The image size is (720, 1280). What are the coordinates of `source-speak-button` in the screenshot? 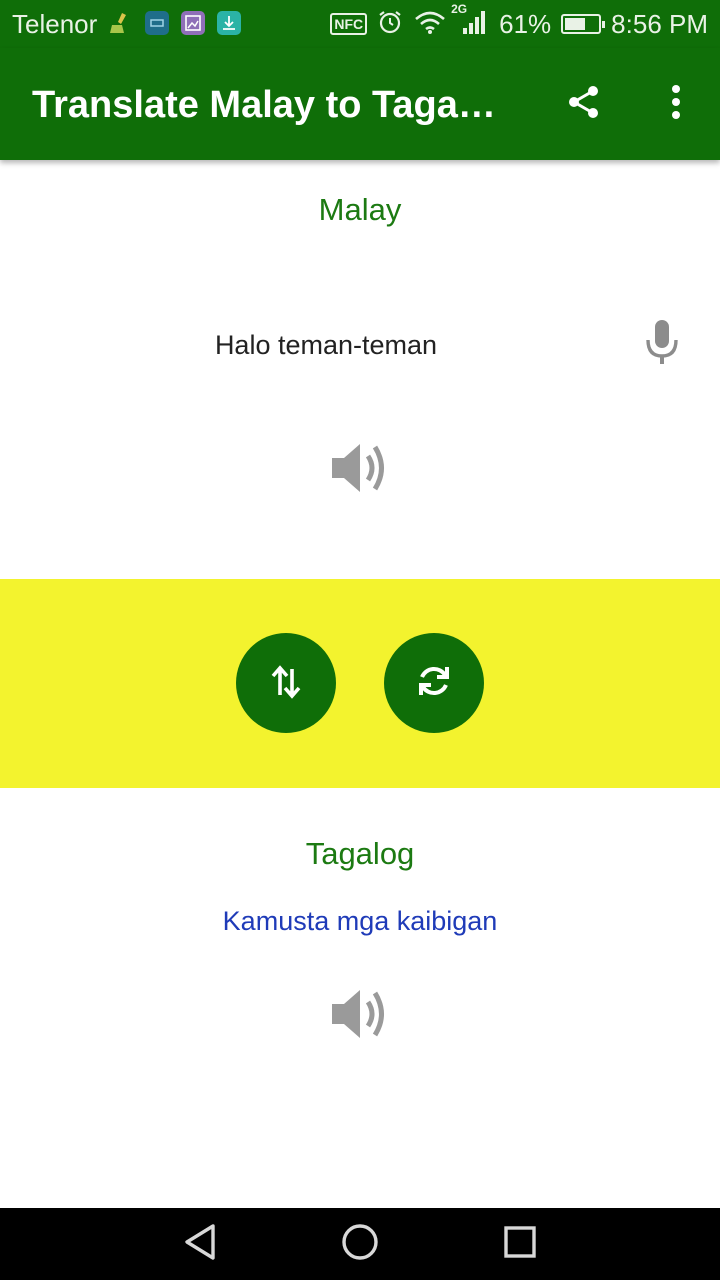 It's located at (360, 470).